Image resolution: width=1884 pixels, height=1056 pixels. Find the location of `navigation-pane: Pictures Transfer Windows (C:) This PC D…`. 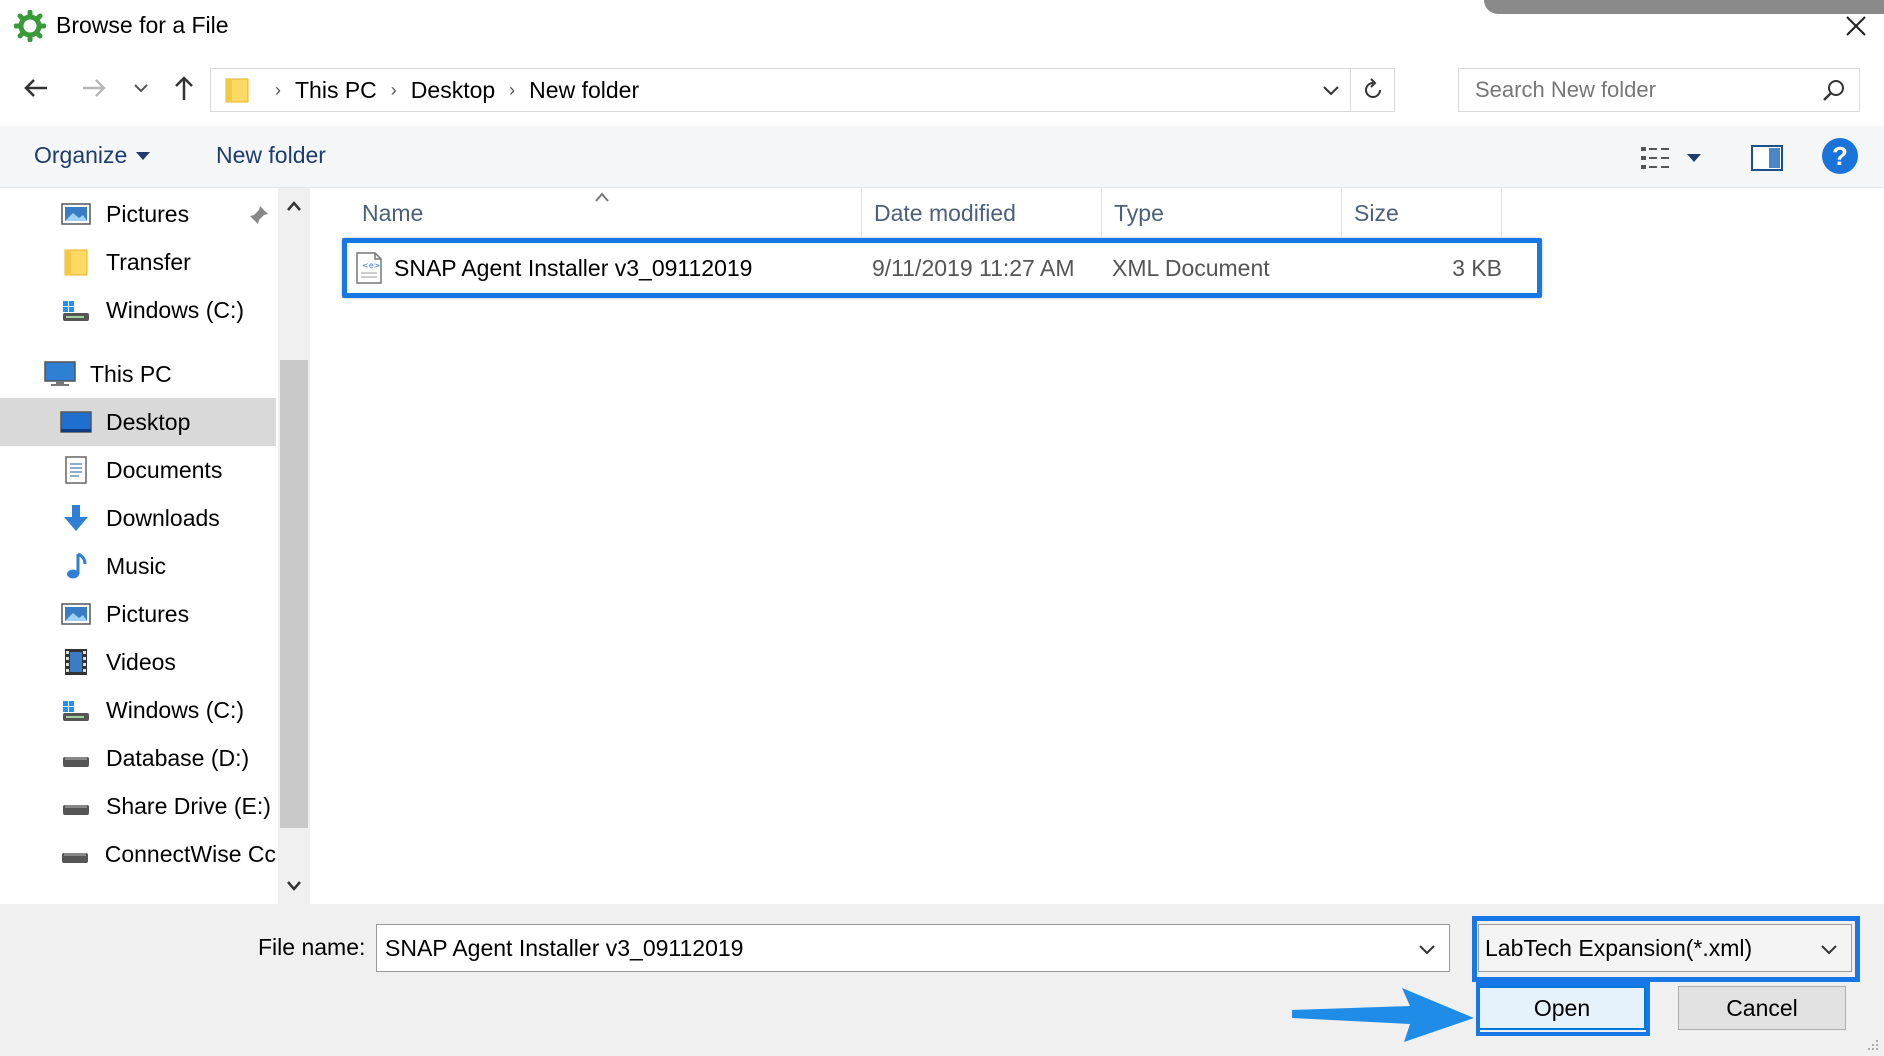

navigation-pane: Pictures Transfer Windows (C:) This PC D… is located at coordinates (139, 546).